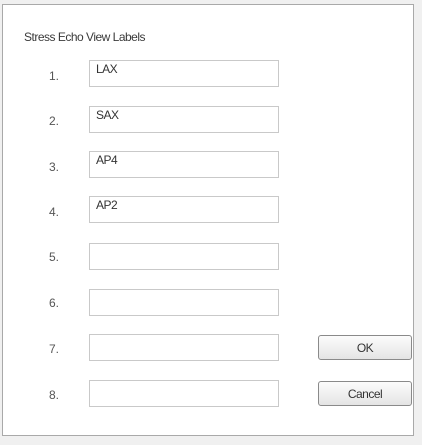 The width and height of the screenshot is (422, 445). What do you see at coordinates (54, 395) in the screenshot?
I see `row-number-8: 8.` at bounding box center [54, 395].